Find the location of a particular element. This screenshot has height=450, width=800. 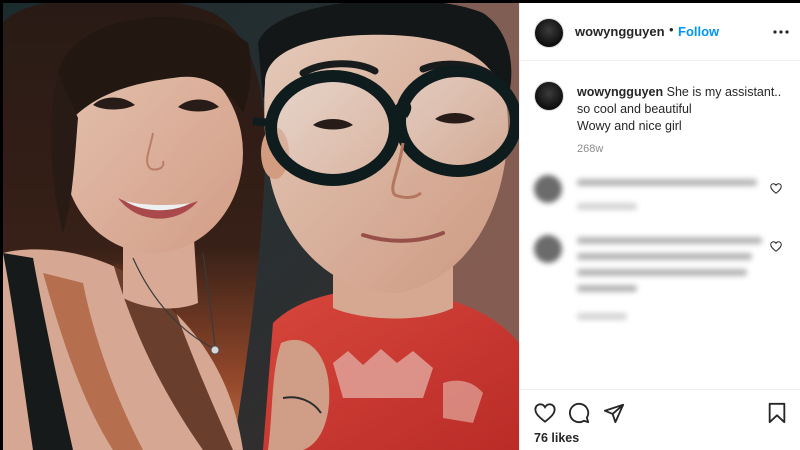

post-header: wowyngguyen • Follow is located at coordinates (660, 32).